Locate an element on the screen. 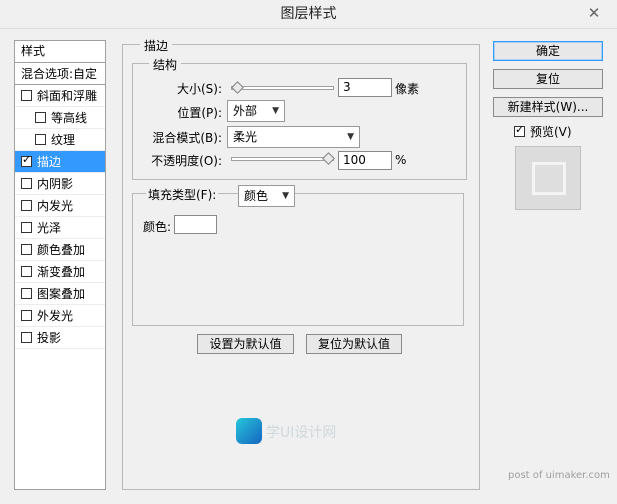 The height and width of the screenshot is (504, 617). style-item-label: 外发光 is located at coordinates (55, 316).